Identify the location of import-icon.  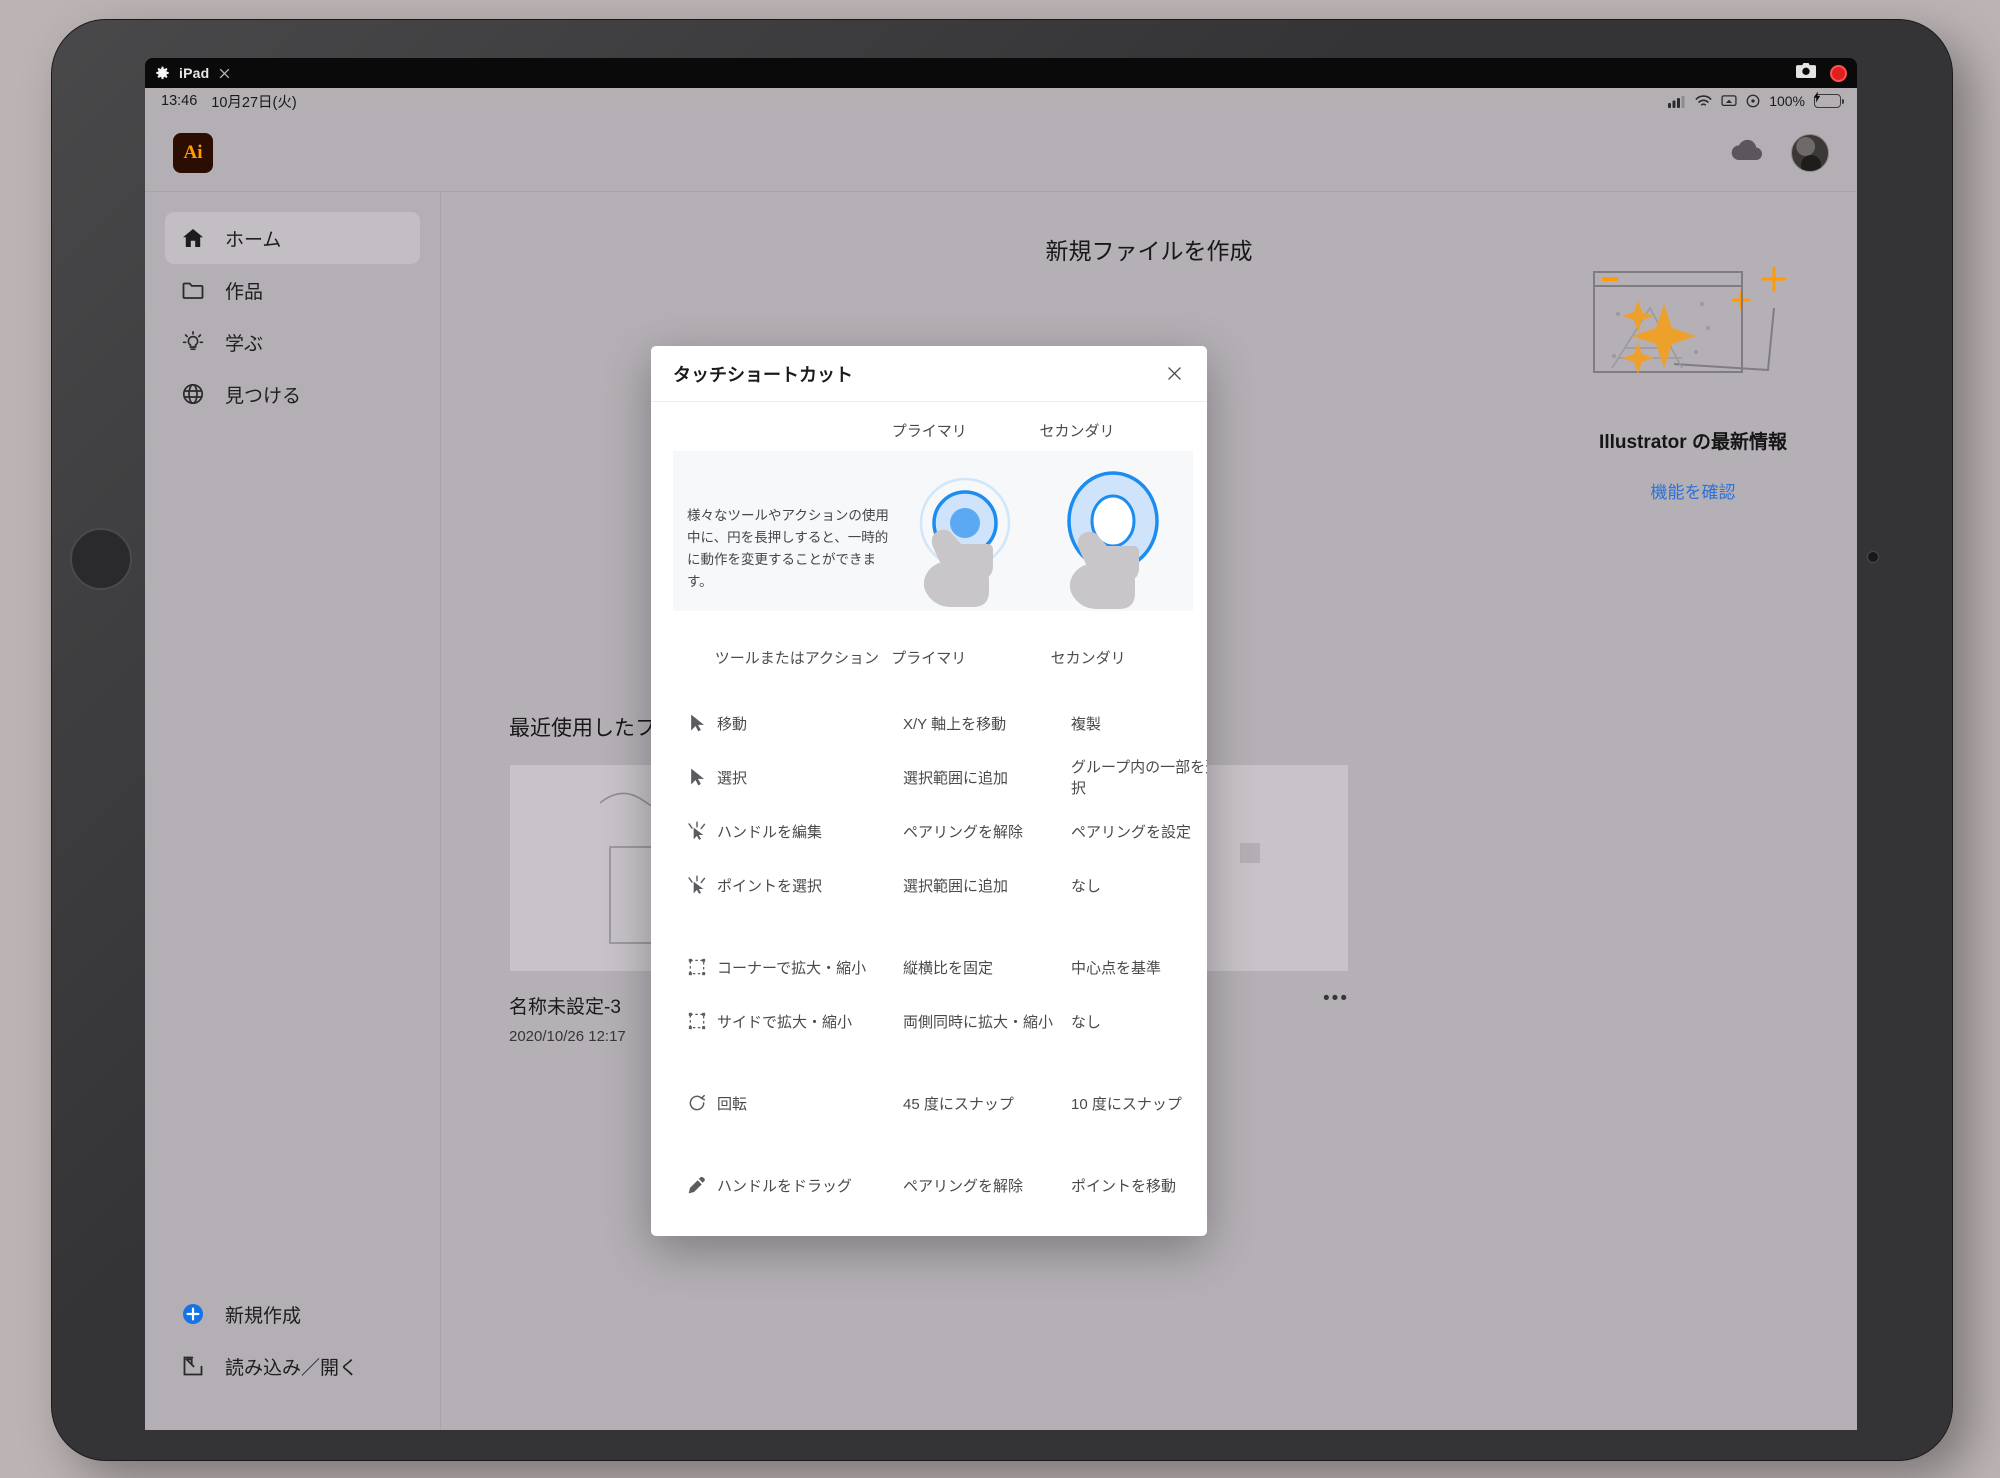
(193, 1366).